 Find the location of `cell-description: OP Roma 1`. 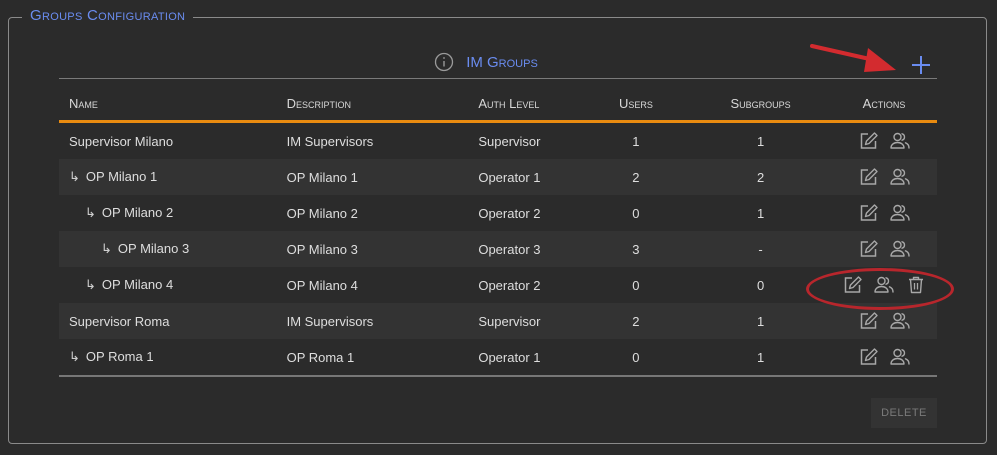

cell-description: OP Roma 1 is located at coordinates (372, 358).